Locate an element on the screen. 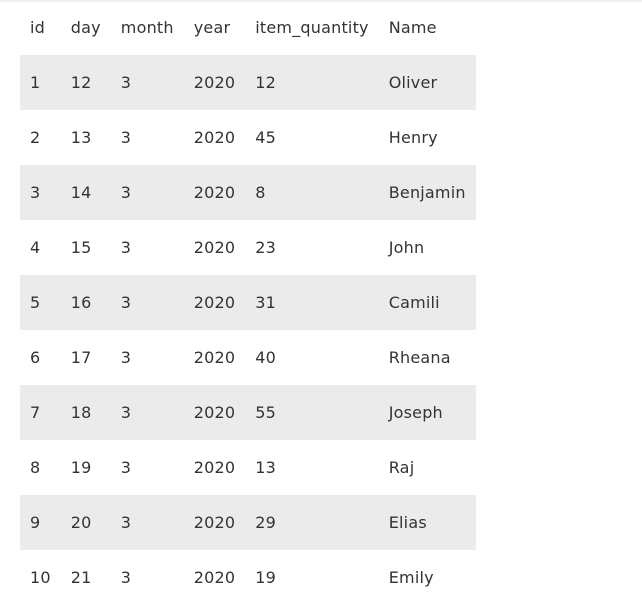  cell-item-quantity: 31 is located at coordinates (266, 302).